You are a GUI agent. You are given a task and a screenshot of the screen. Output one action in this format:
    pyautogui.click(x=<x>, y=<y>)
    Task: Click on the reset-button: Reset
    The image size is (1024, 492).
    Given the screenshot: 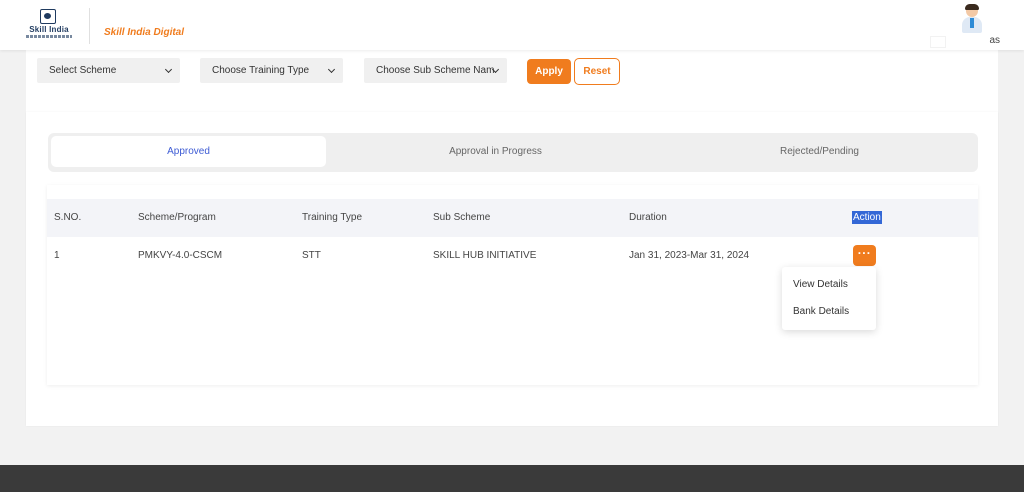 What is the action you would take?
    pyautogui.click(x=597, y=71)
    